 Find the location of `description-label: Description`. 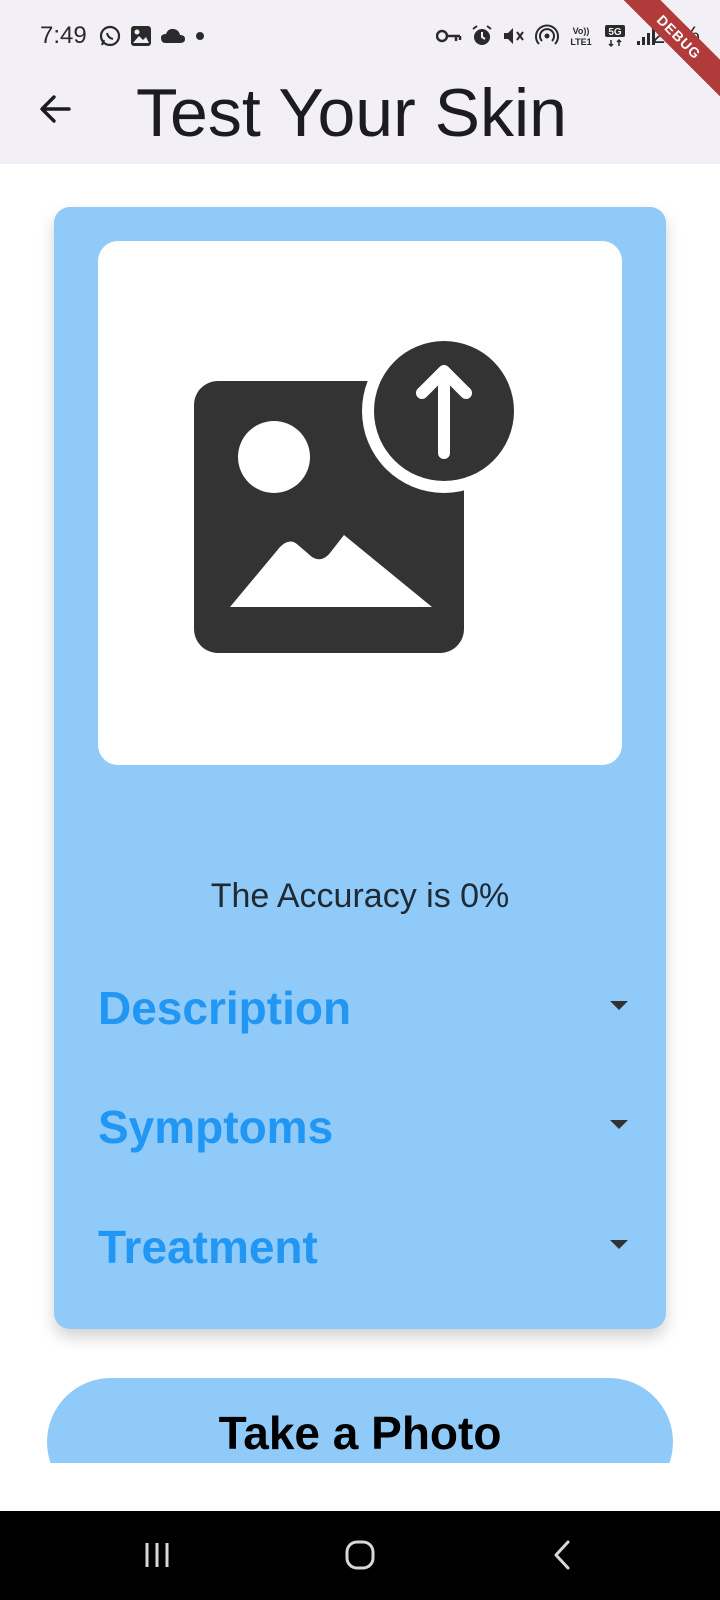

description-label: Description is located at coordinates (225, 1008).